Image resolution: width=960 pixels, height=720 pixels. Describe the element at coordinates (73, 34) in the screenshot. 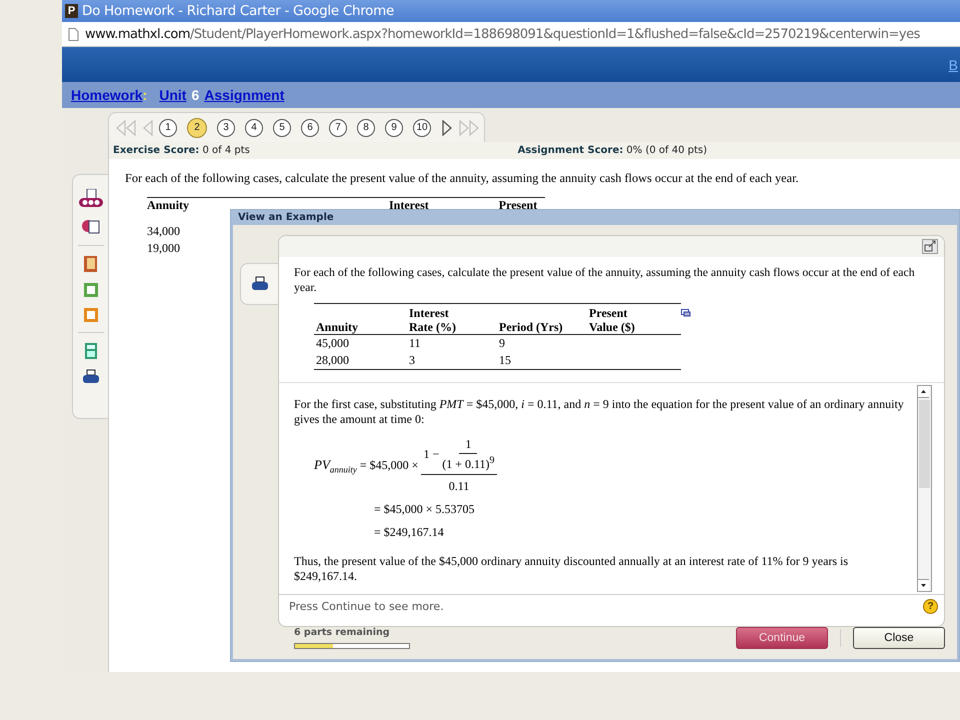

I see `page-icon` at that location.